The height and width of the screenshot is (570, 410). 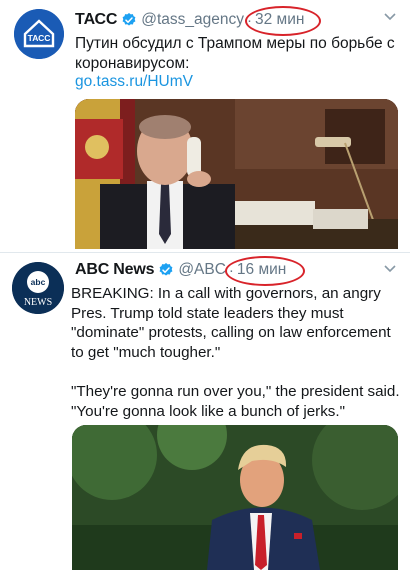 What do you see at coordinates (280, 19) in the screenshot?
I see `tweet-timestamp-text: 32 мин` at bounding box center [280, 19].